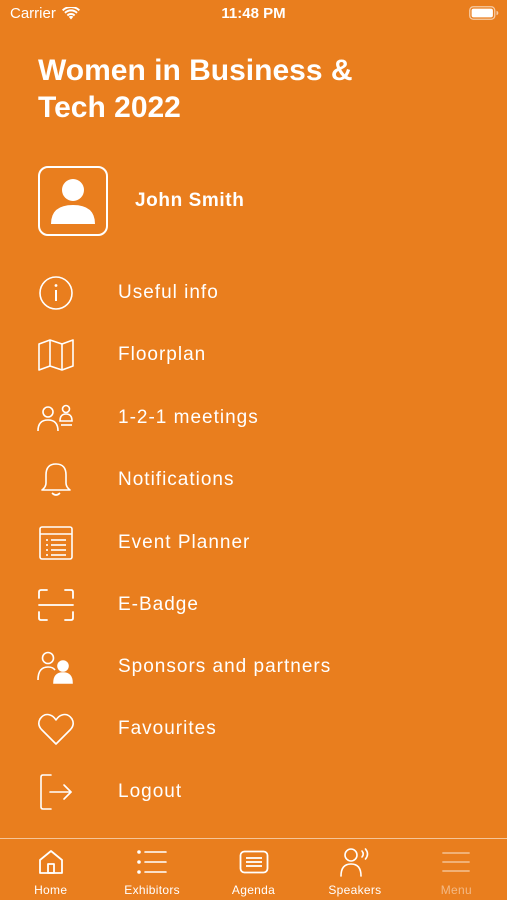  I want to click on tab-label: Exhibitors, so click(152, 890).